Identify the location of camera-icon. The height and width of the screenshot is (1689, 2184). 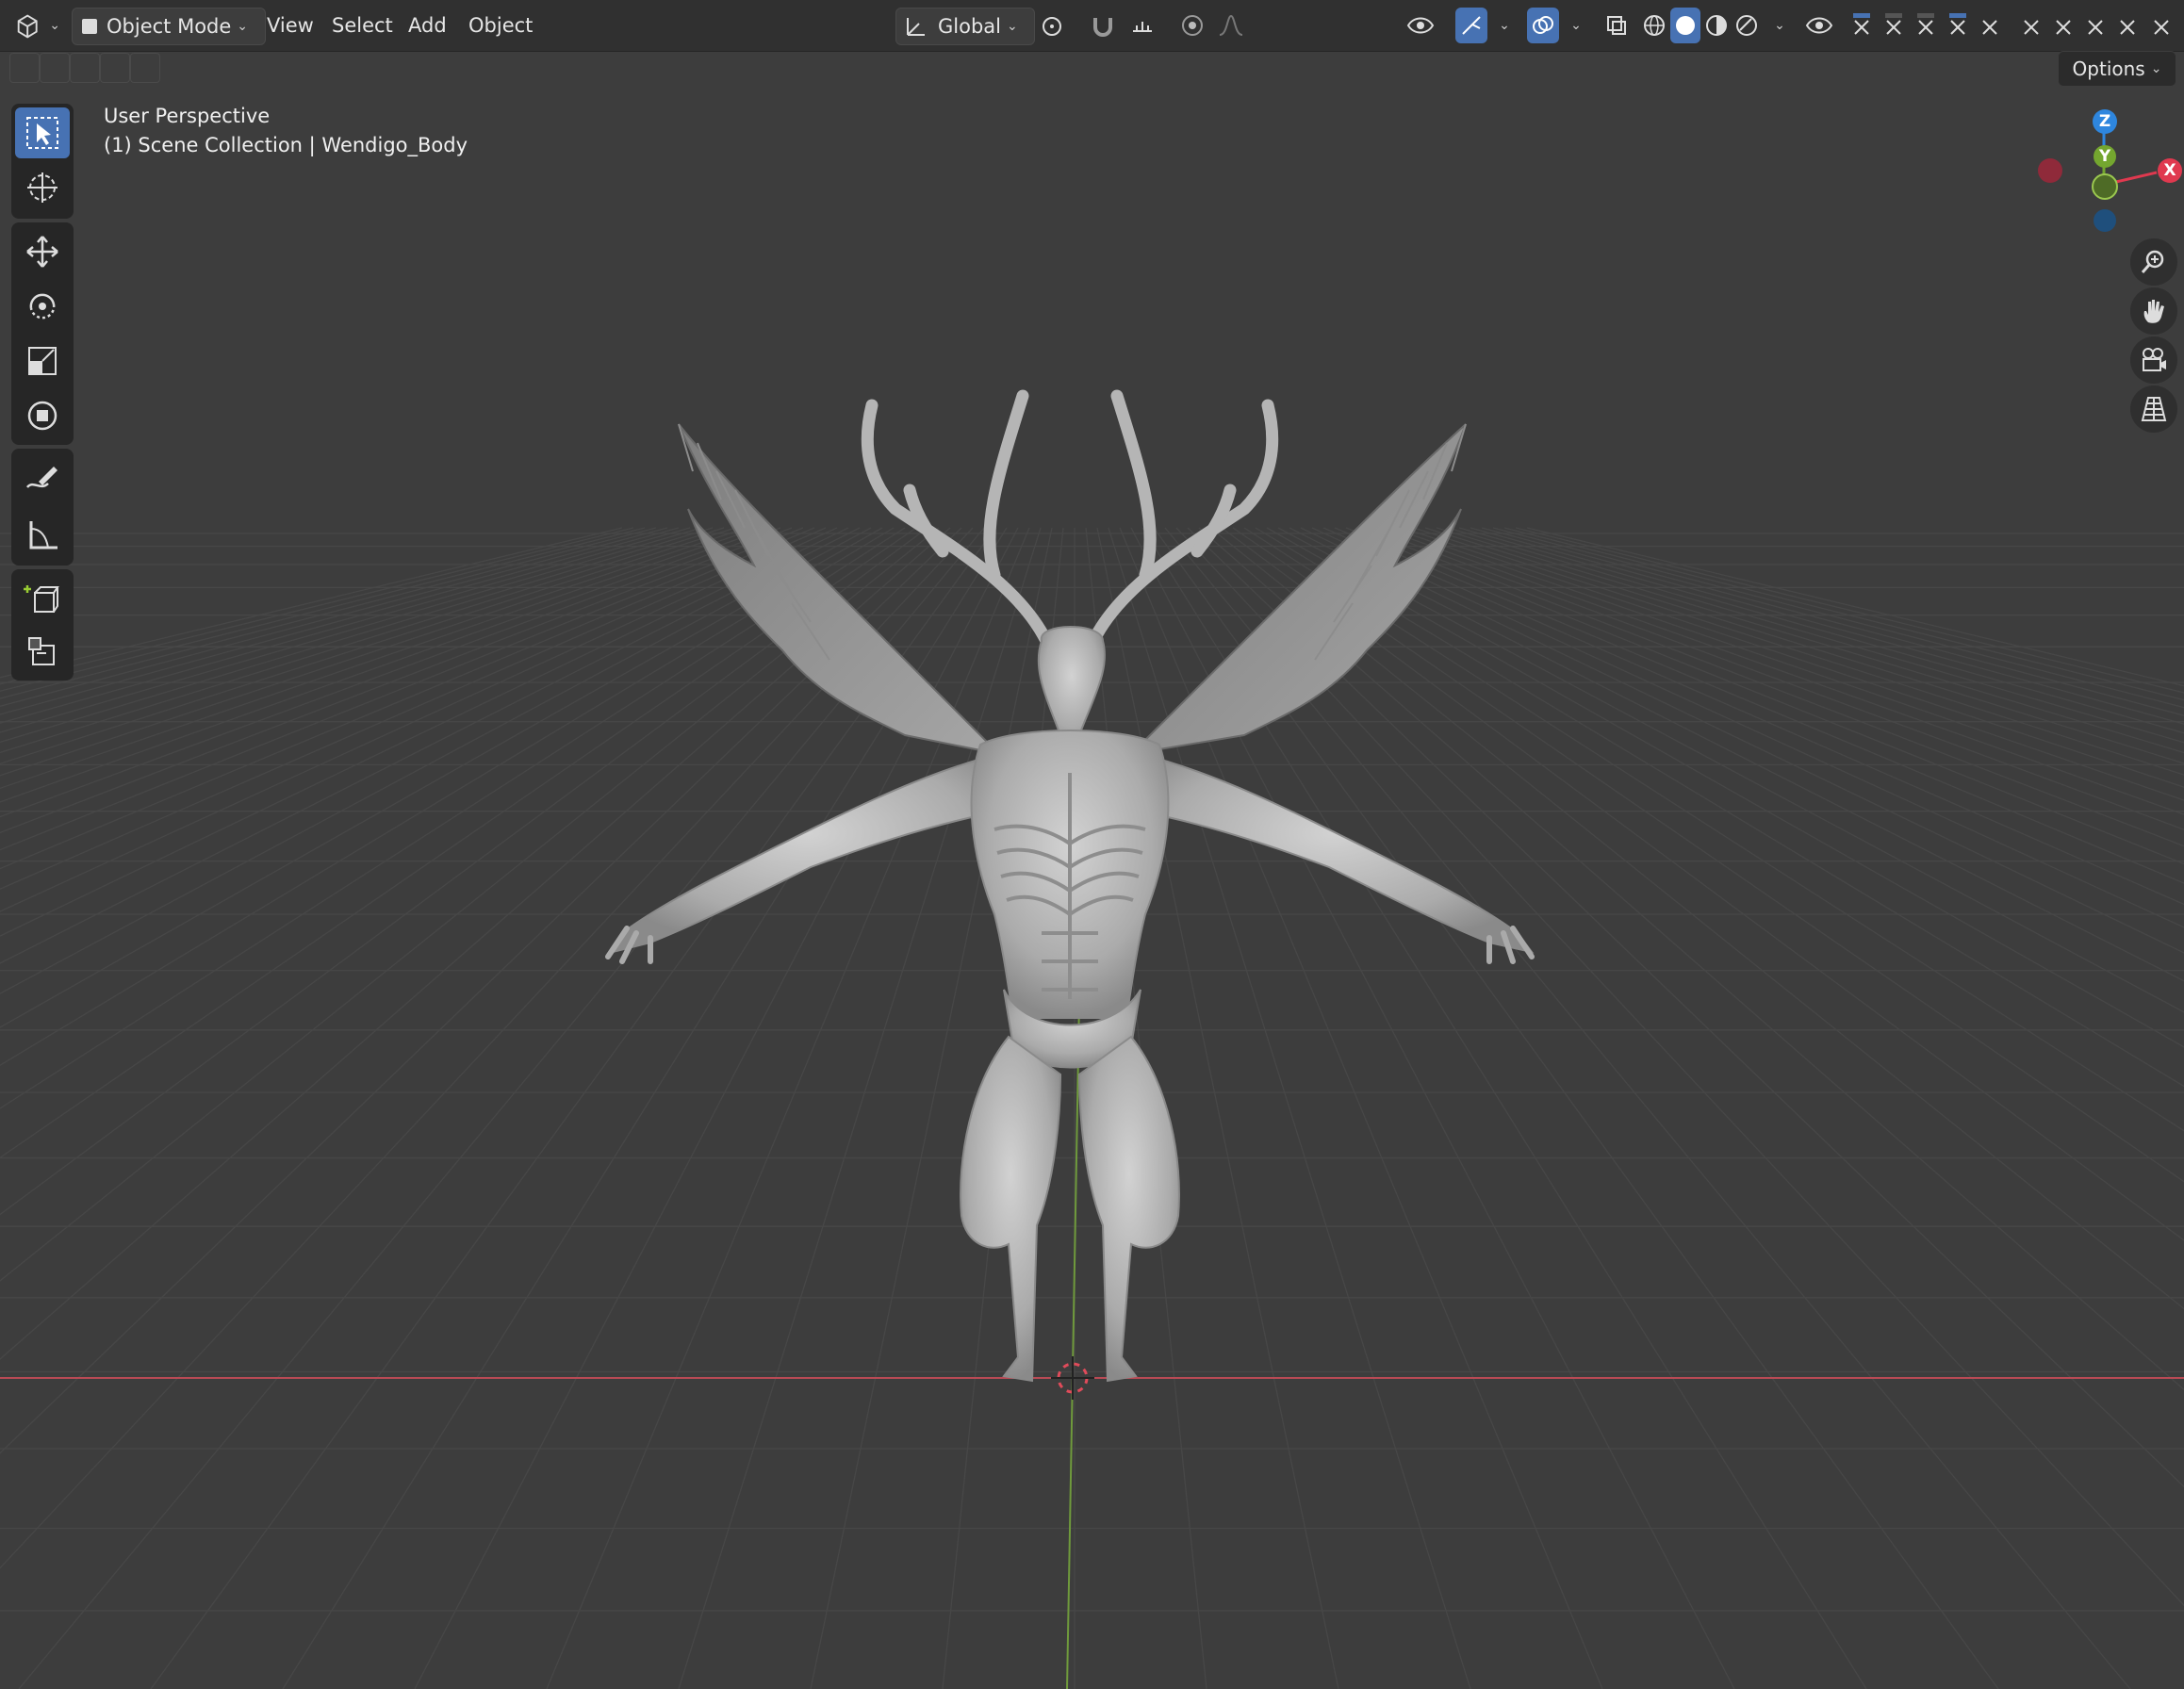
(2155, 359).